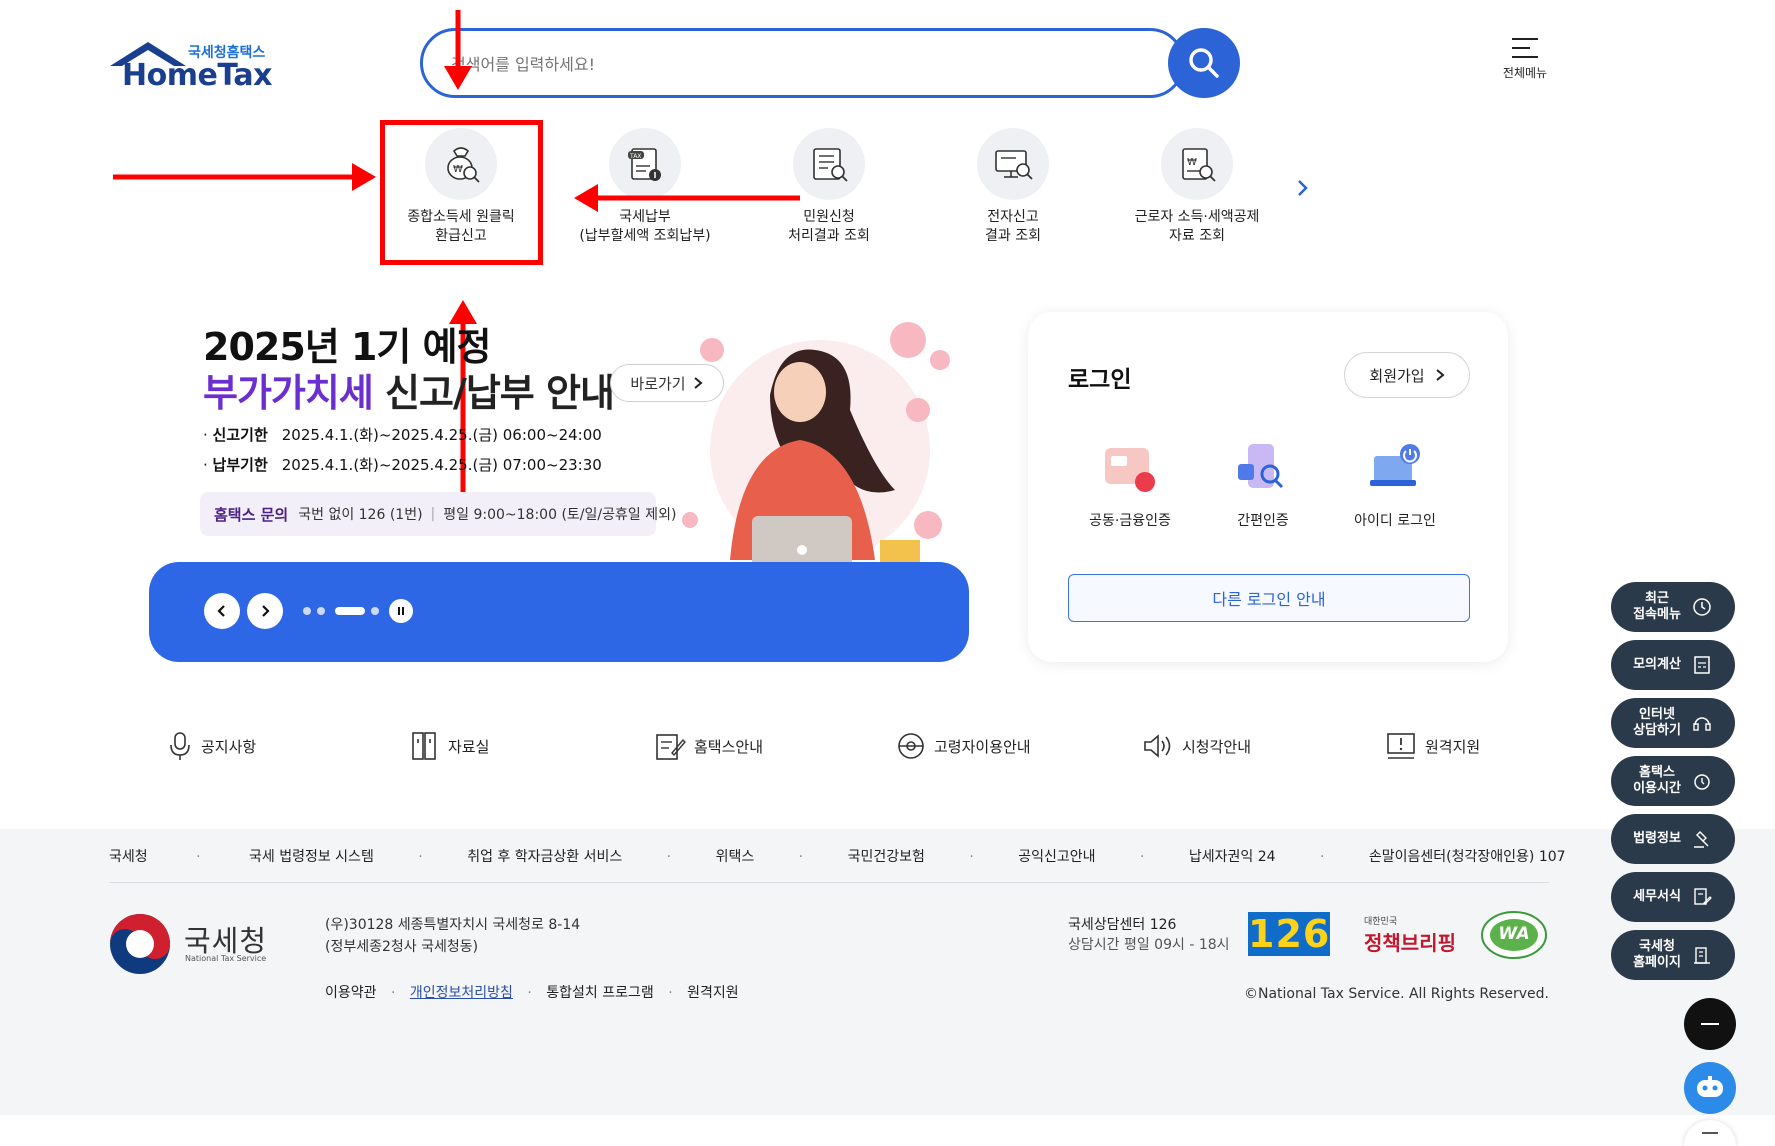 This screenshot has width=1775, height=1146. Describe the element at coordinates (1657, 962) in the screenshot. I see `side-label-line2: 홈페이지` at that location.